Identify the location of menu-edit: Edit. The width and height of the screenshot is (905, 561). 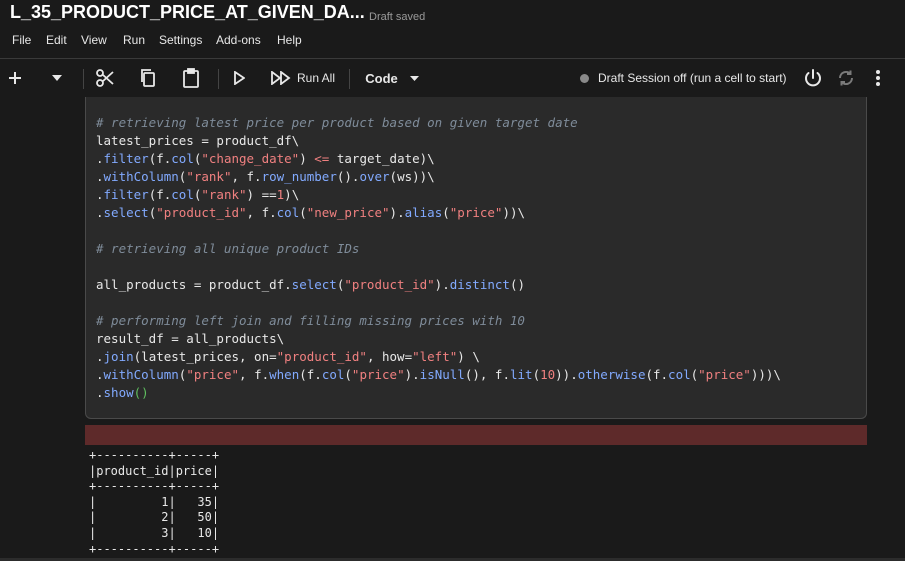
(56, 40).